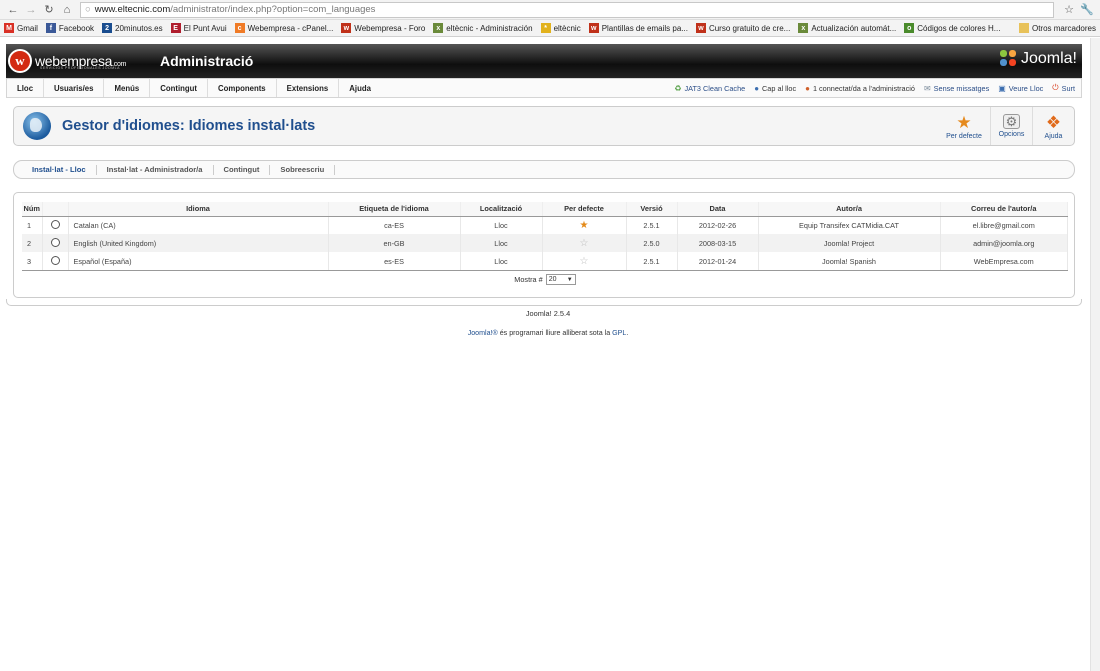  Describe the element at coordinates (13, 10) in the screenshot. I see `back-icon: ←` at that location.